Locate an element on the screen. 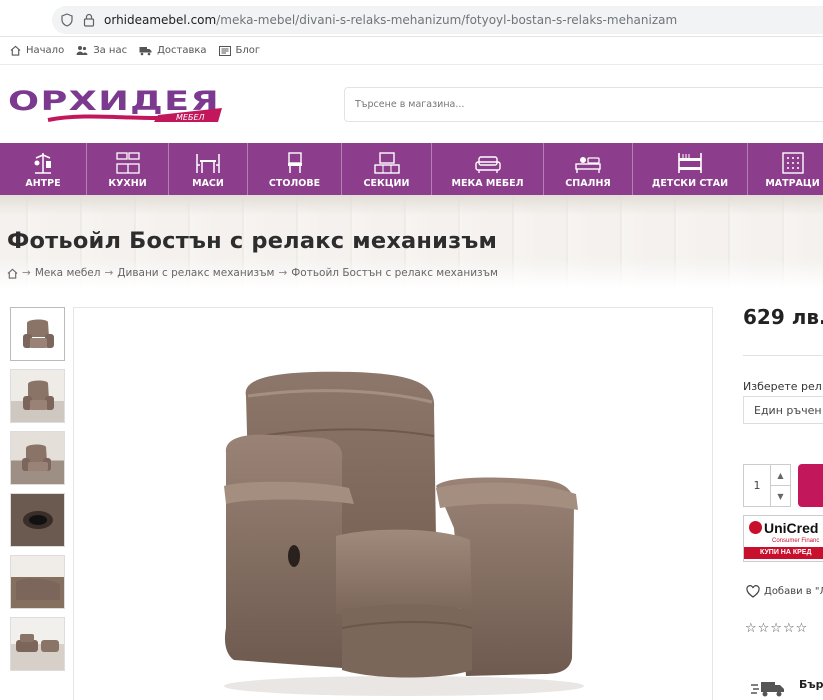 The image size is (823, 700). url-host: orhideamebel.com is located at coordinates (160, 20).